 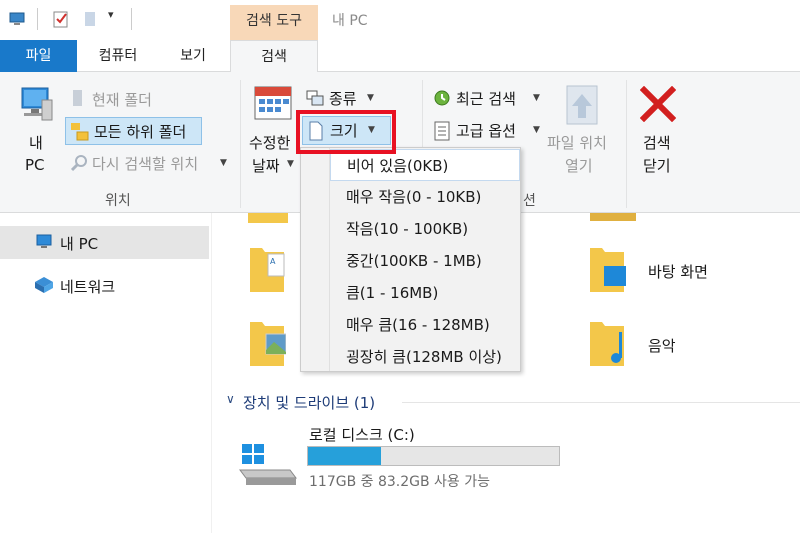 What do you see at coordinates (350, 21) in the screenshot?
I see `window-title: 내 PC` at bounding box center [350, 21].